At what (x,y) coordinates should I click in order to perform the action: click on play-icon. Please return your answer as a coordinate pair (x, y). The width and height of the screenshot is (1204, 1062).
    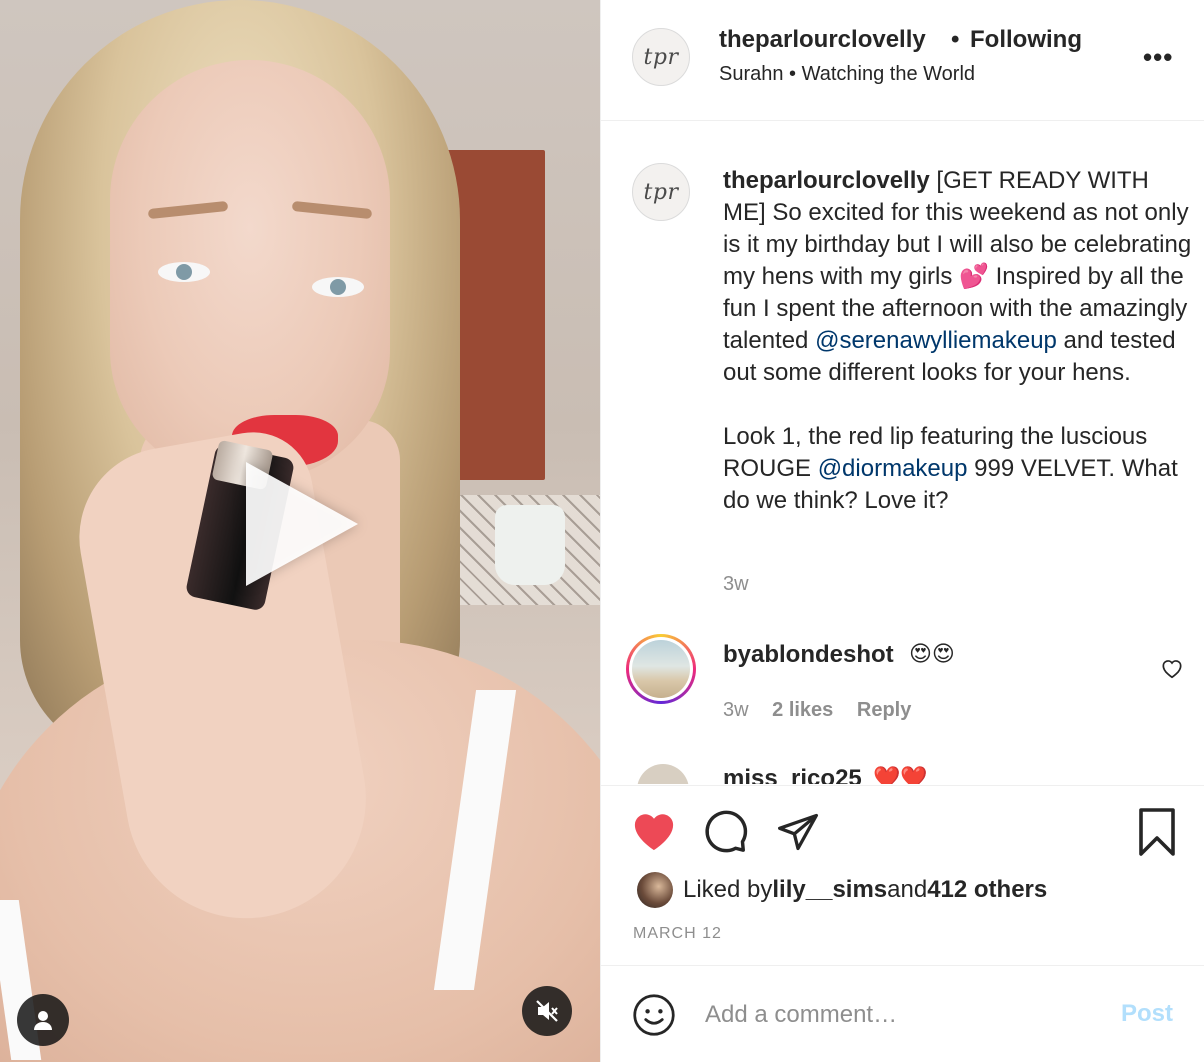
    Looking at the image, I should click on (302, 524).